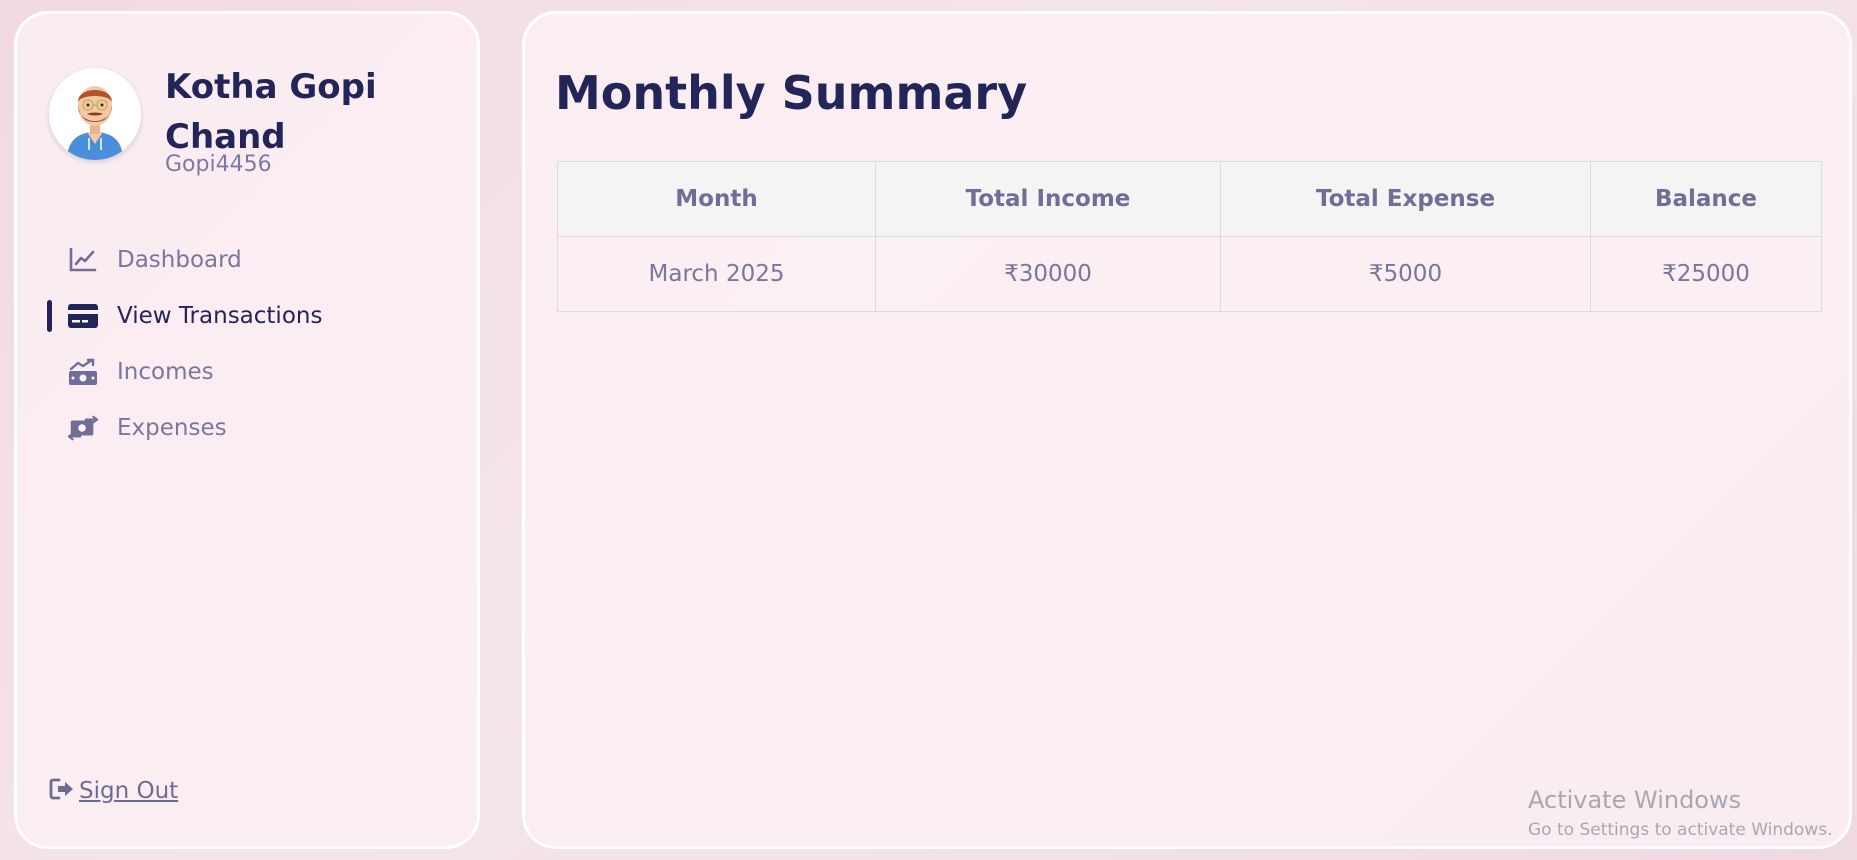  I want to click on watermark-title: Activate Windows, so click(1635, 800).